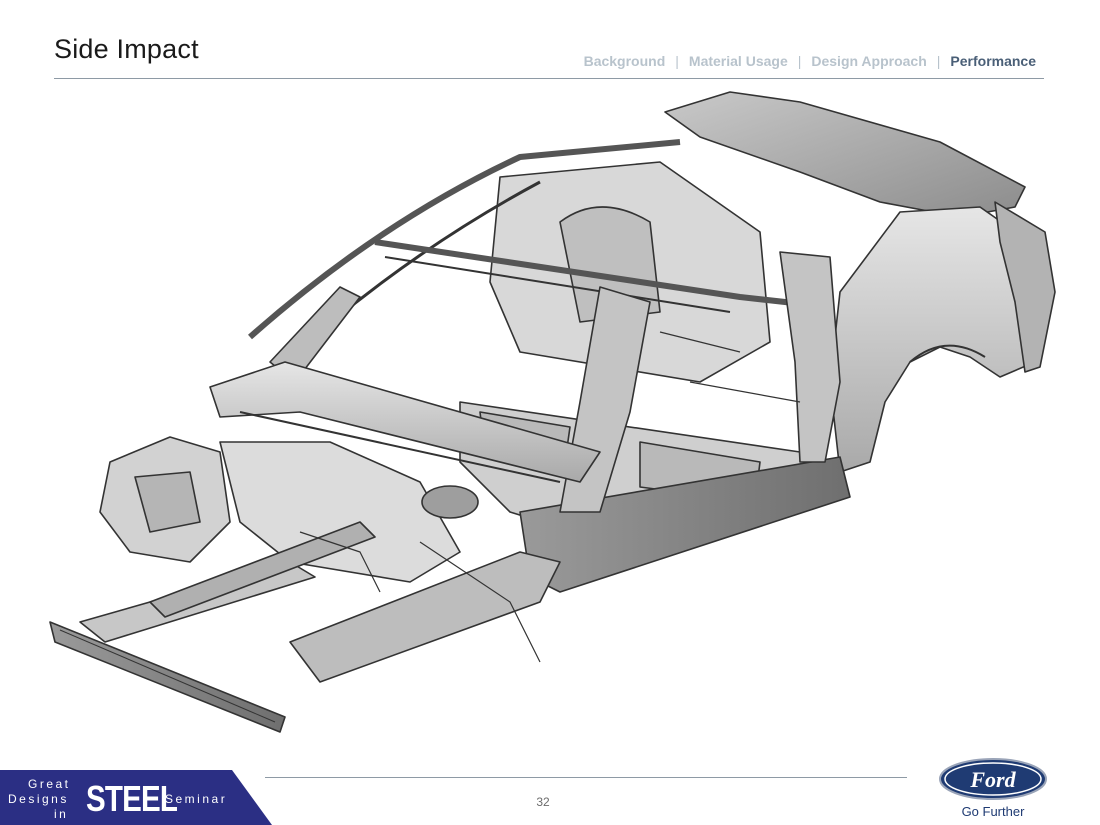  What do you see at coordinates (549, 78) in the screenshot?
I see `header-divider` at bounding box center [549, 78].